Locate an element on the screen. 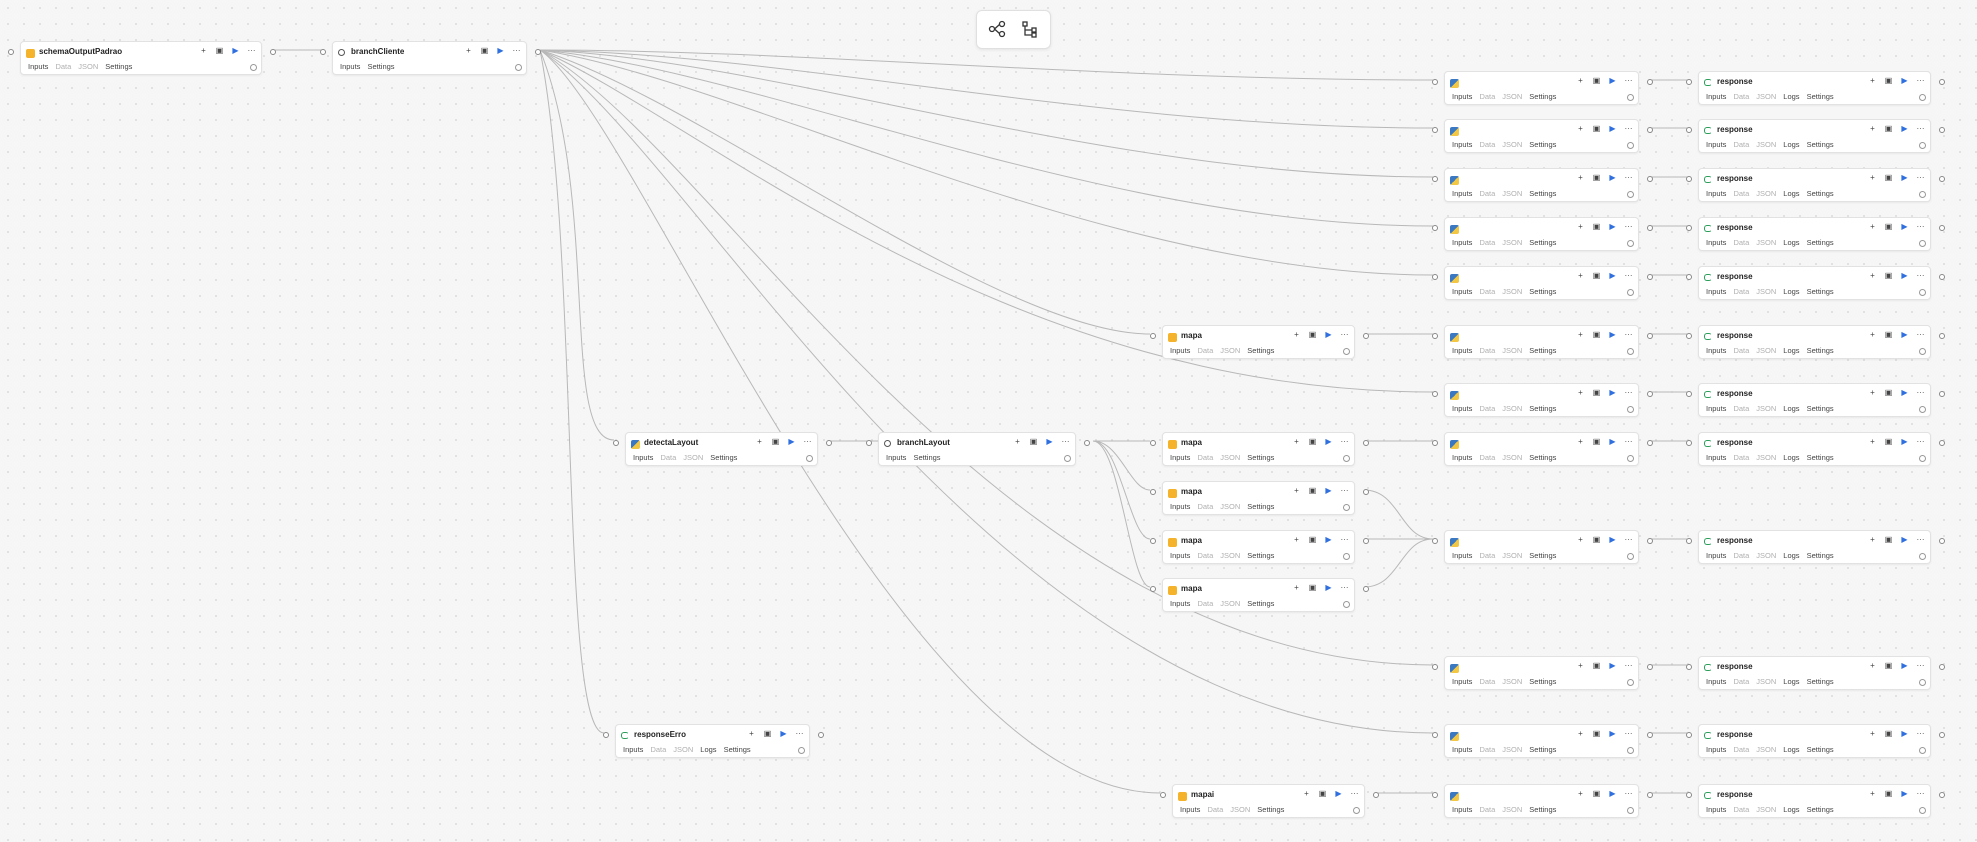 The image size is (1977, 842). tree-layout-icon is located at coordinates (1030, 29).